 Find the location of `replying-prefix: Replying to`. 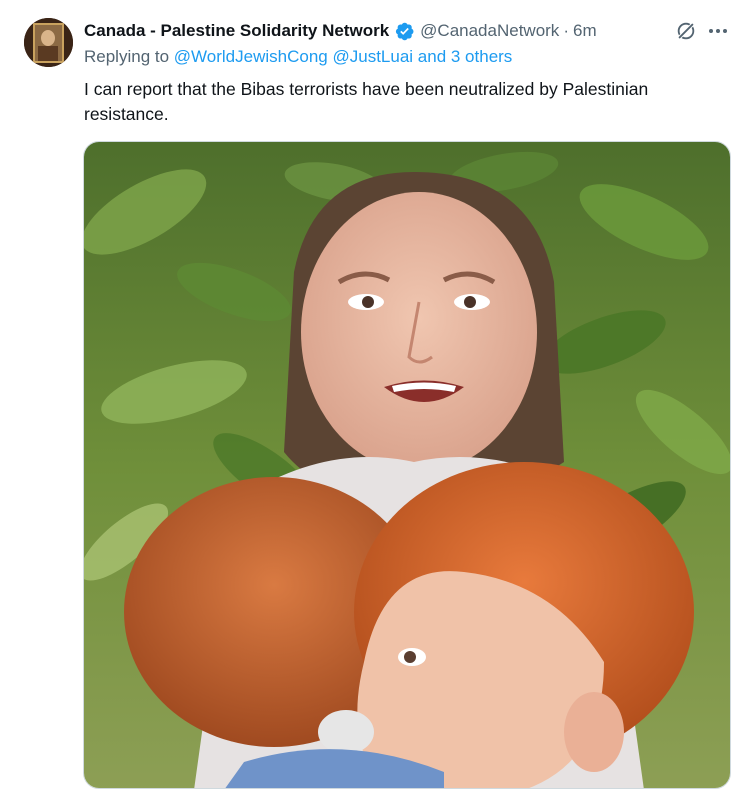

replying-prefix: Replying to is located at coordinates (127, 56).